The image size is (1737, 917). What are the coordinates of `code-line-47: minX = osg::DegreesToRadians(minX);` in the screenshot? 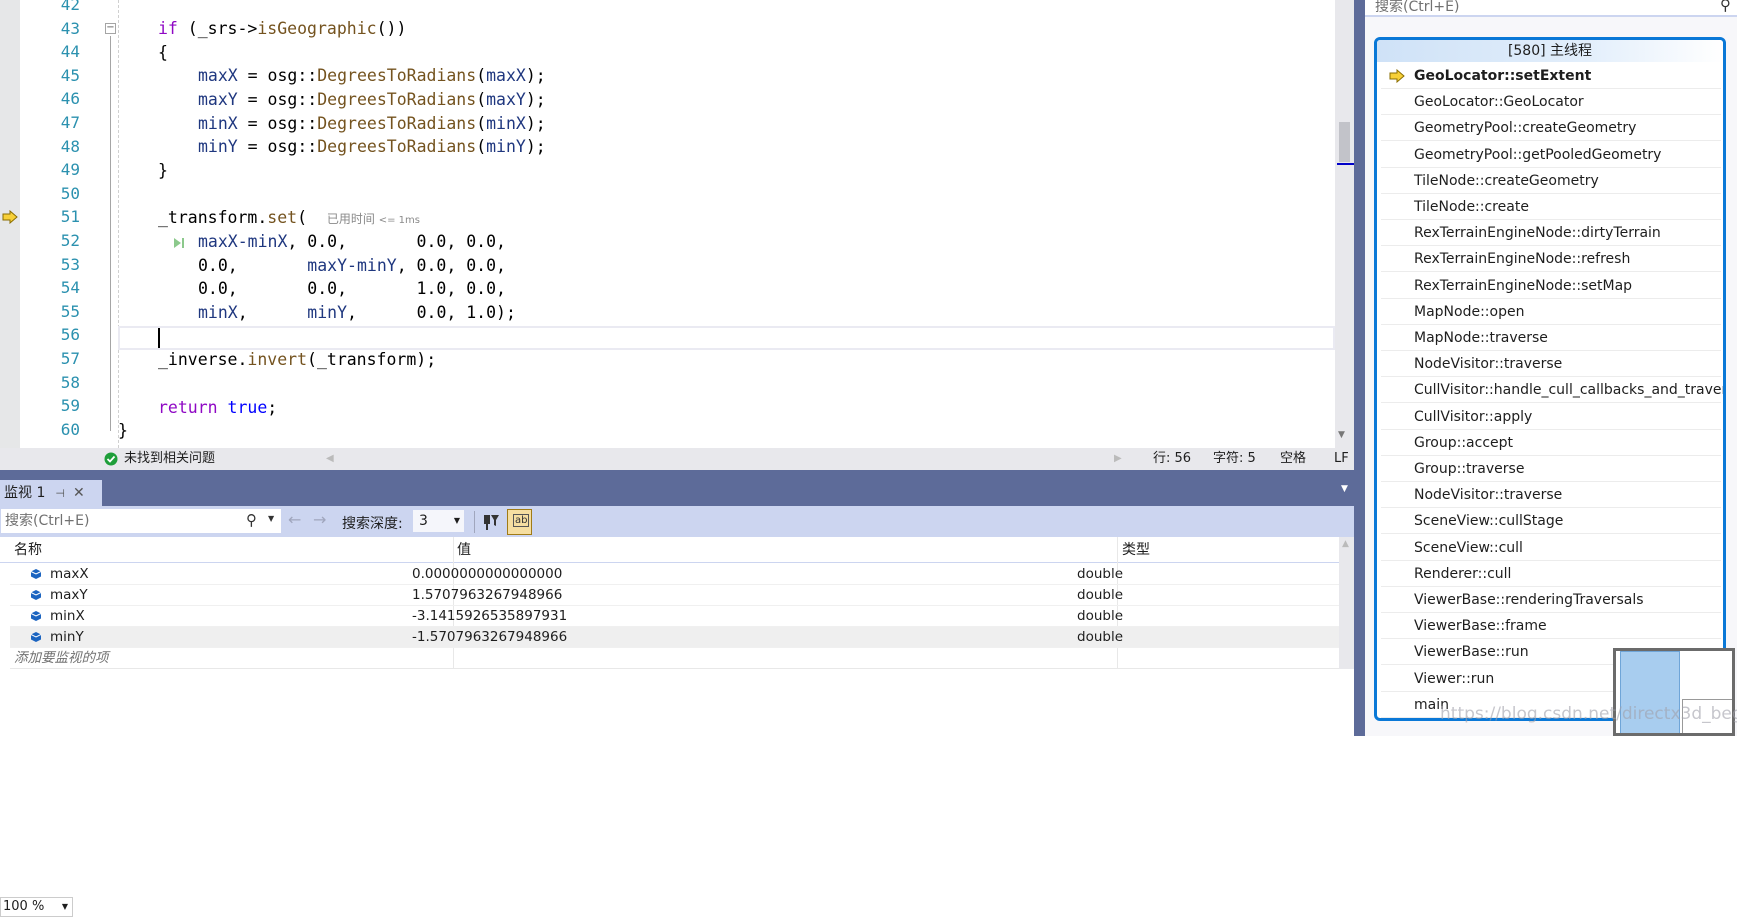 It's located at (372, 124).